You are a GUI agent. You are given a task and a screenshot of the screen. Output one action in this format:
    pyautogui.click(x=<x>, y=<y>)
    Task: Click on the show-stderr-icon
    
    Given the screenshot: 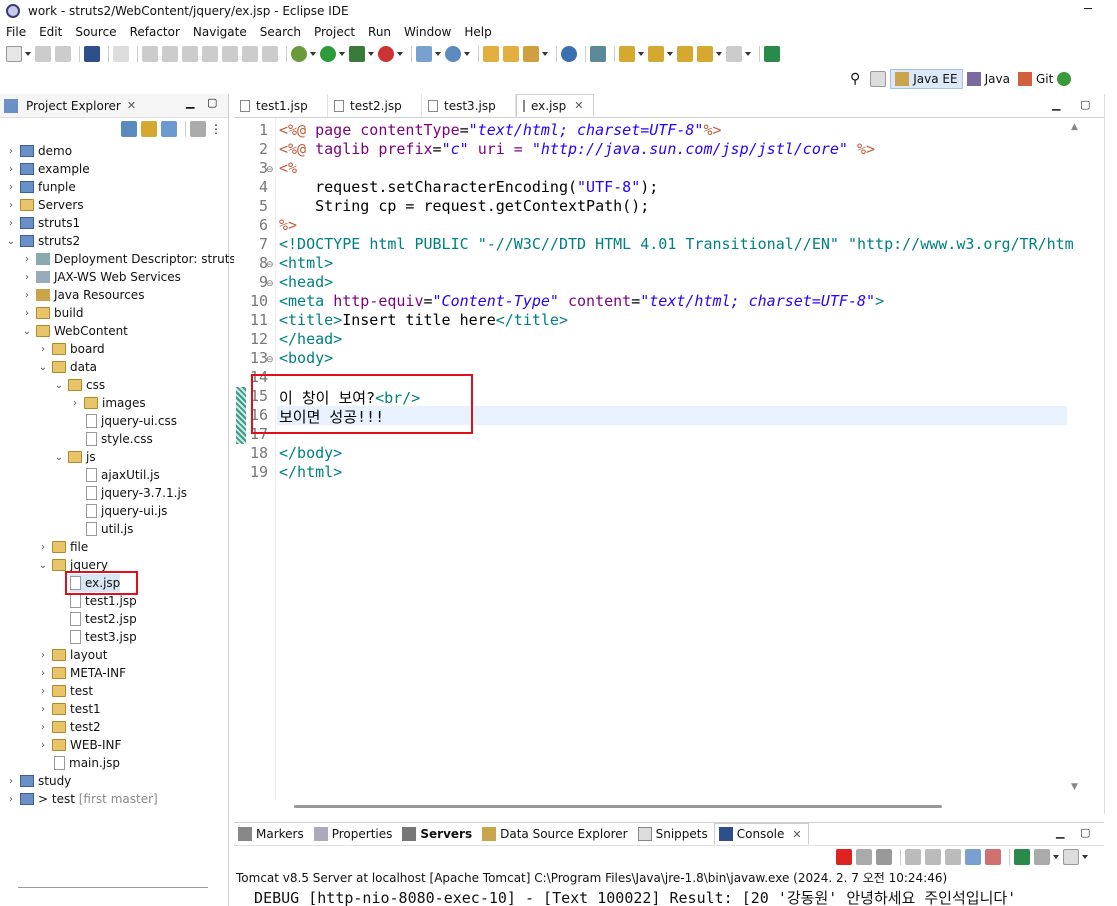 What is the action you would take?
    pyautogui.click(x=993, y=857)
    